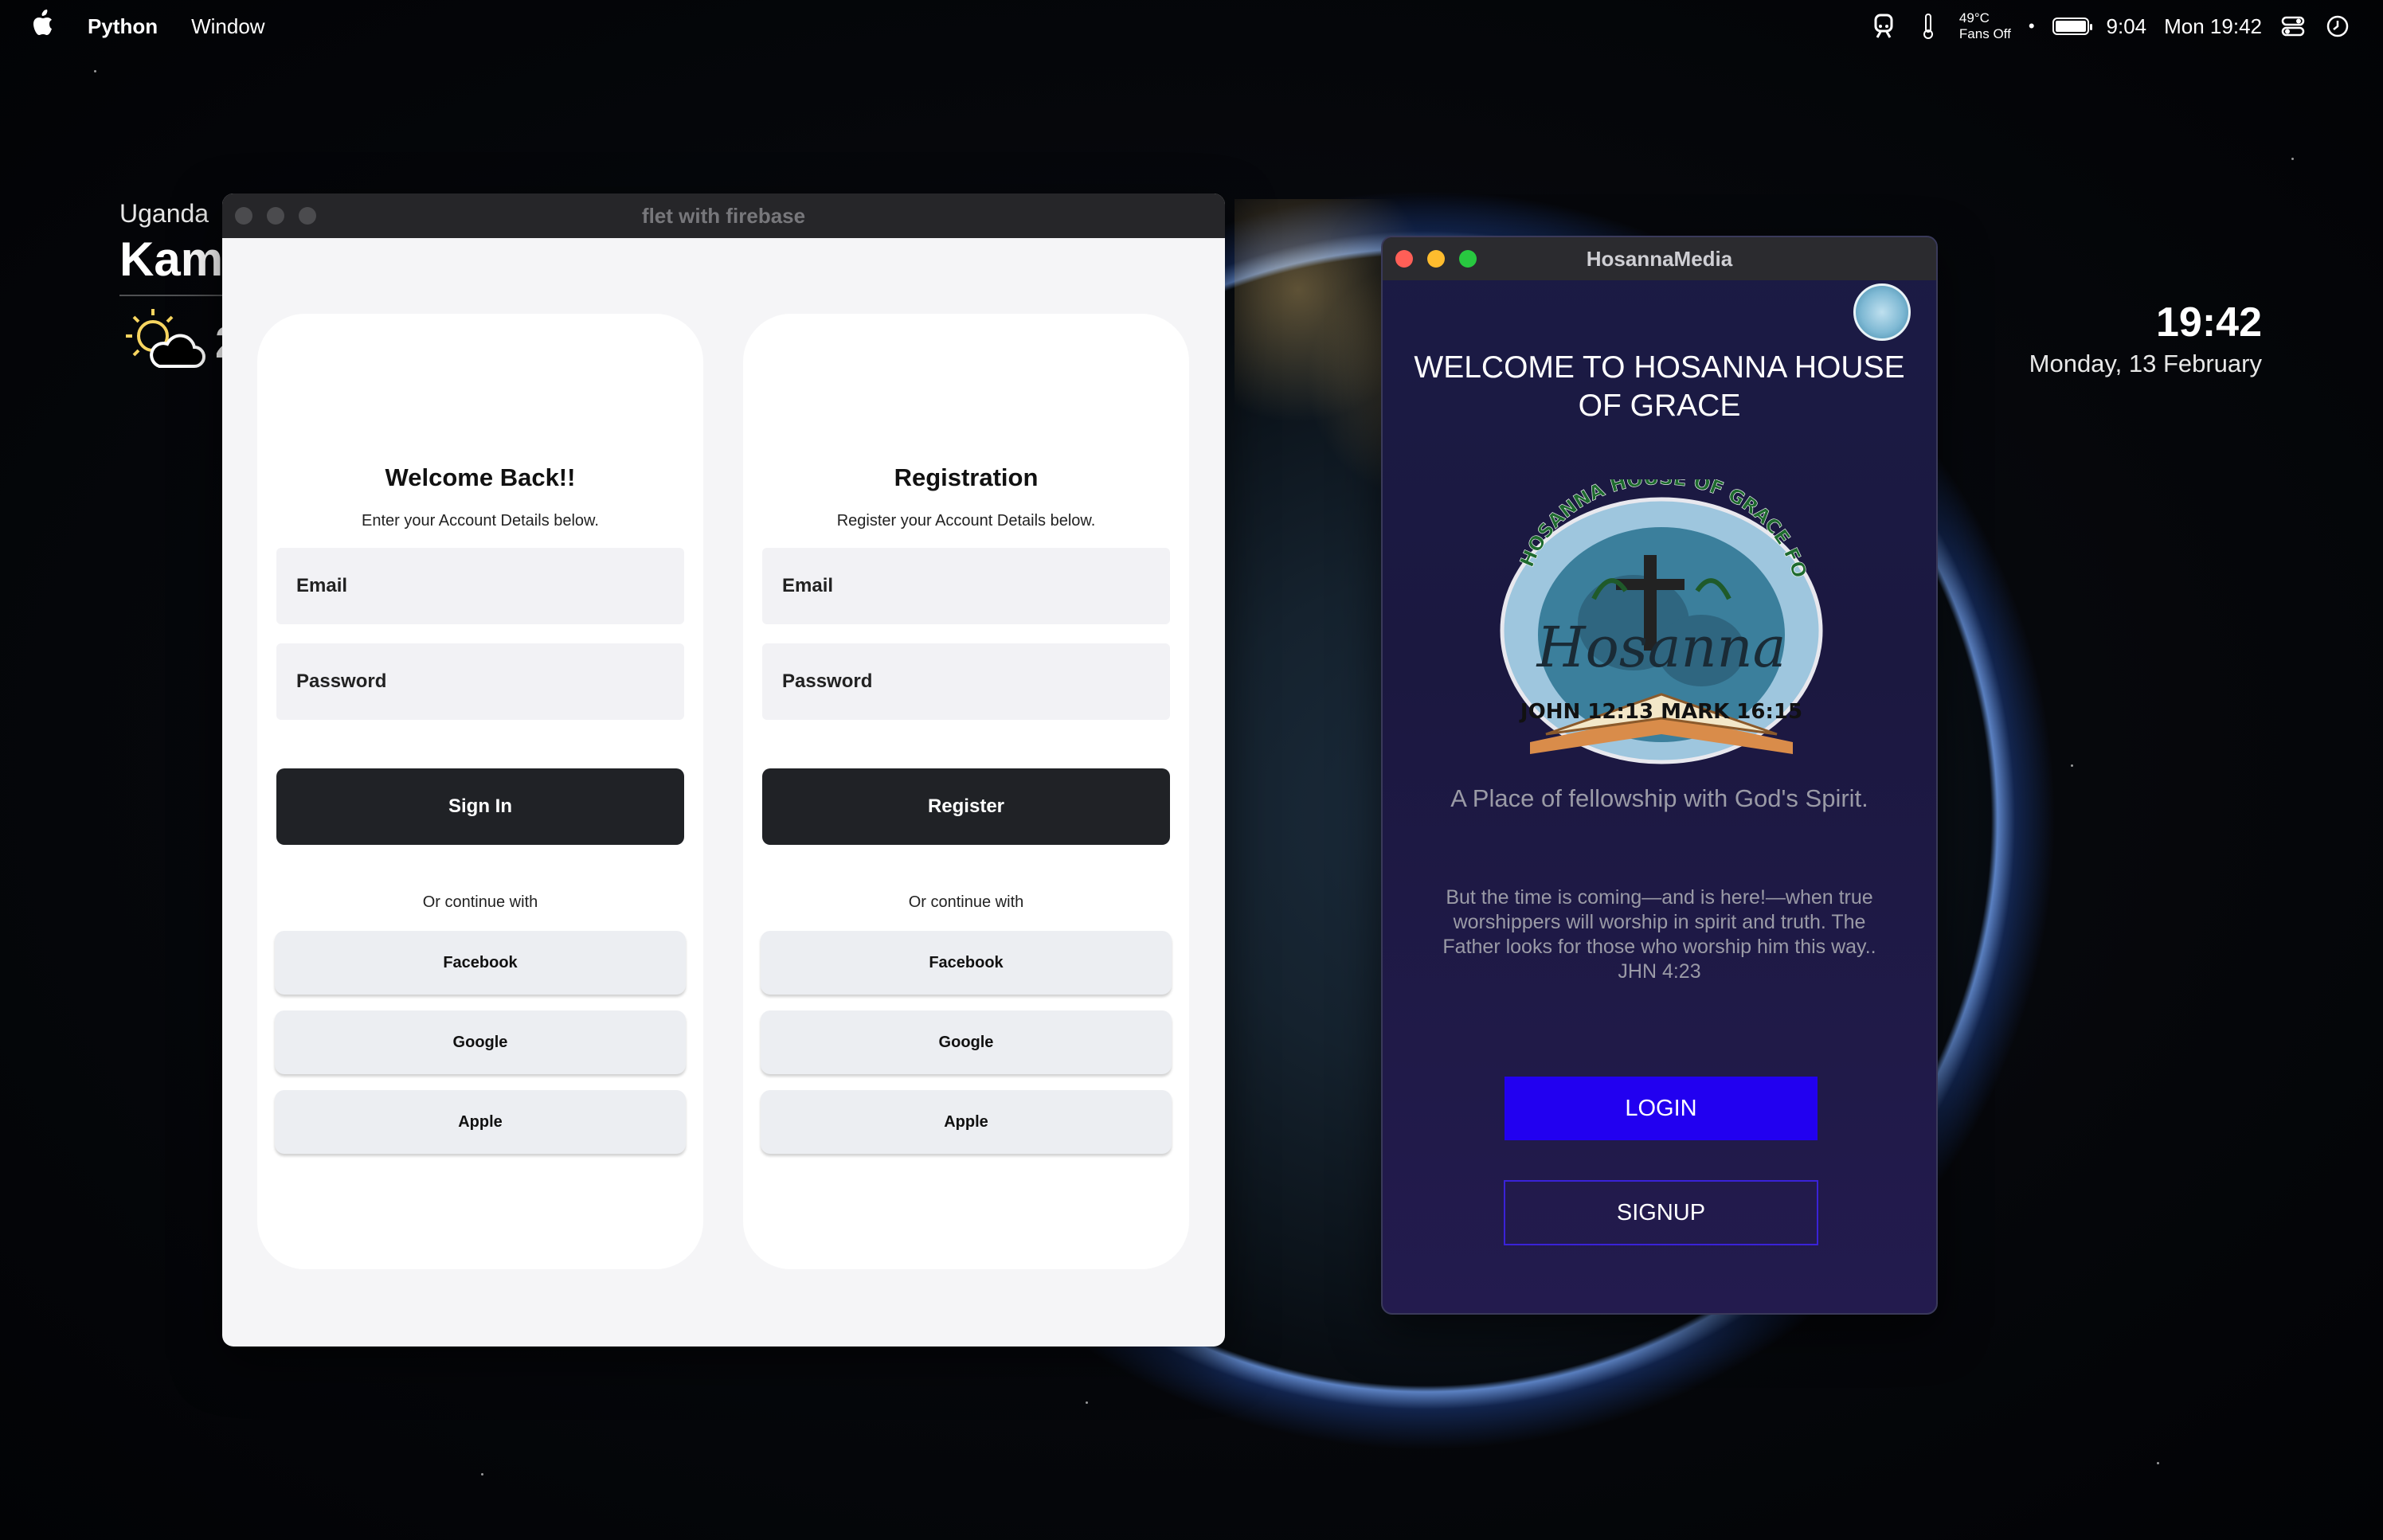 The width and height of the screenshot is (2383, 1540). Describe the element at coordinates (480, 586) in the screenshot. I see `signin-email-field: Email` at that location.